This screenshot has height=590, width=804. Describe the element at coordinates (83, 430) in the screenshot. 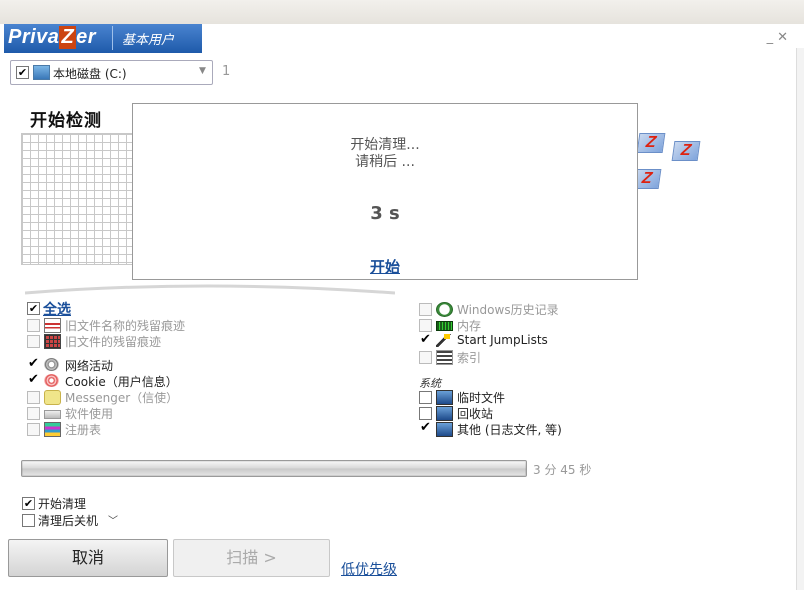

I see `item-label: 注册表` at that location.